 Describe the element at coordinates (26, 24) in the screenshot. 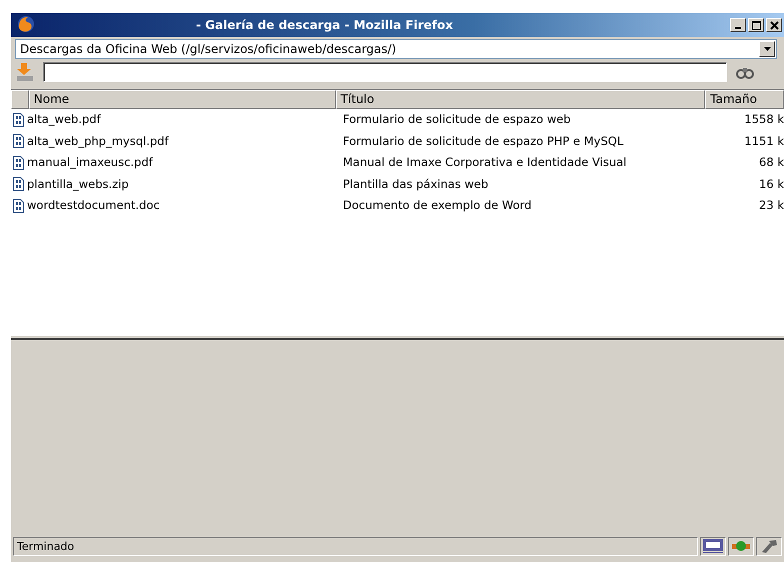

I see `firefox-icon` at that location.